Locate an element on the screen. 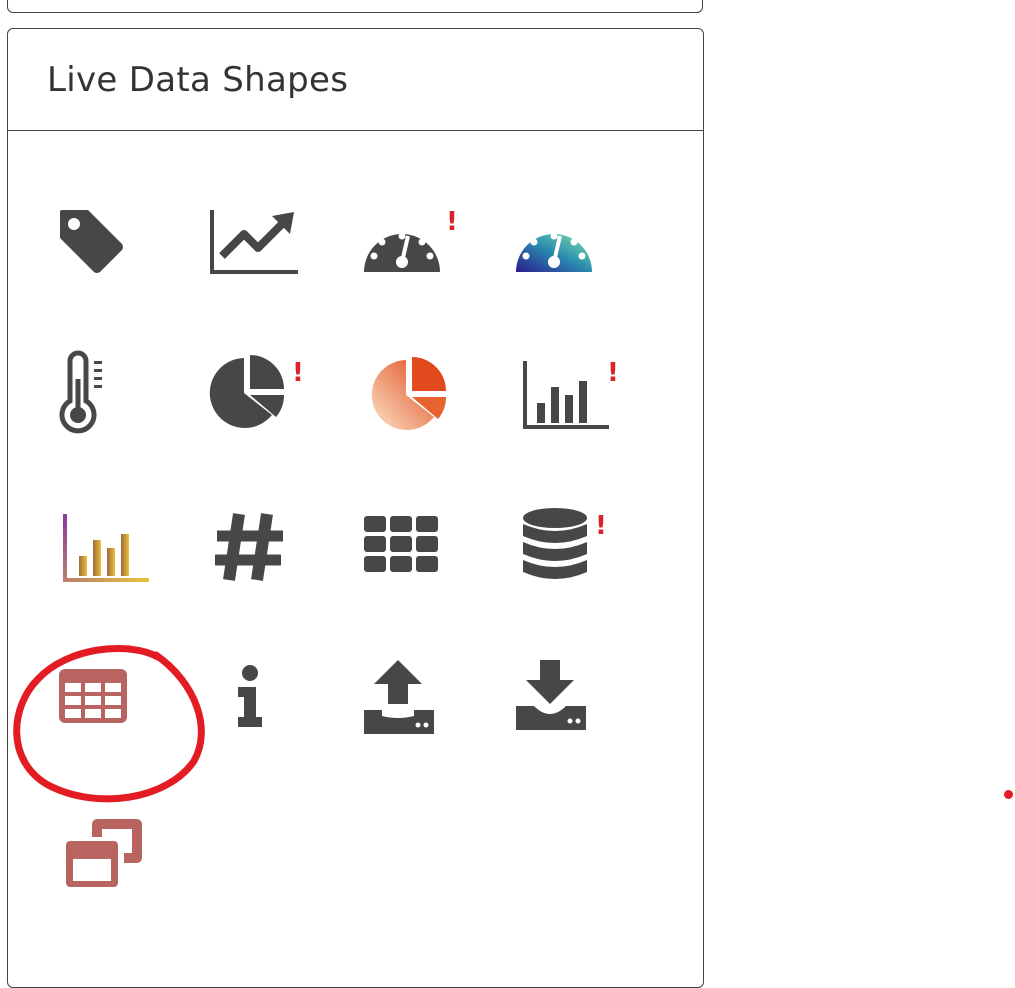 The width and height of the screenshot is (1015, 988). database-alert-icon: ! is located at coordinates (555, 546).